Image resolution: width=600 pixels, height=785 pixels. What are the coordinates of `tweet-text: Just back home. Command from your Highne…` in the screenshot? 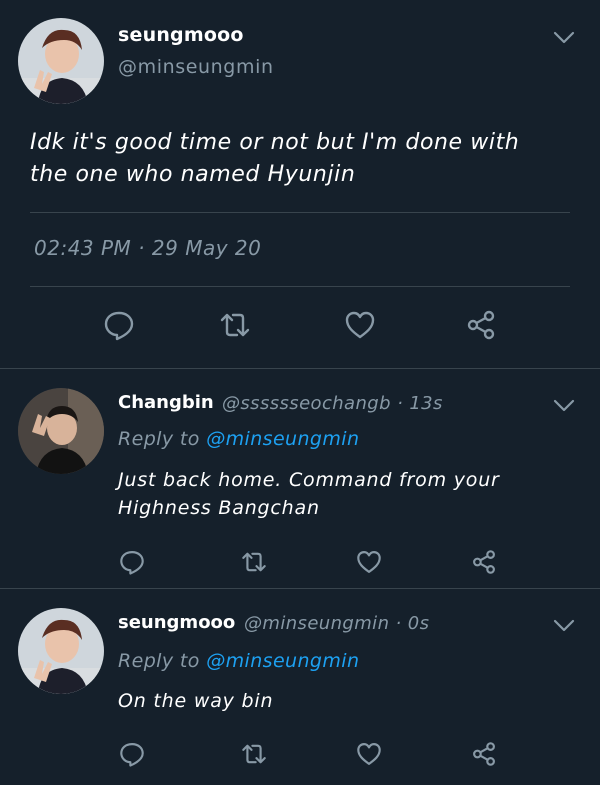 It's located at (338, 494).